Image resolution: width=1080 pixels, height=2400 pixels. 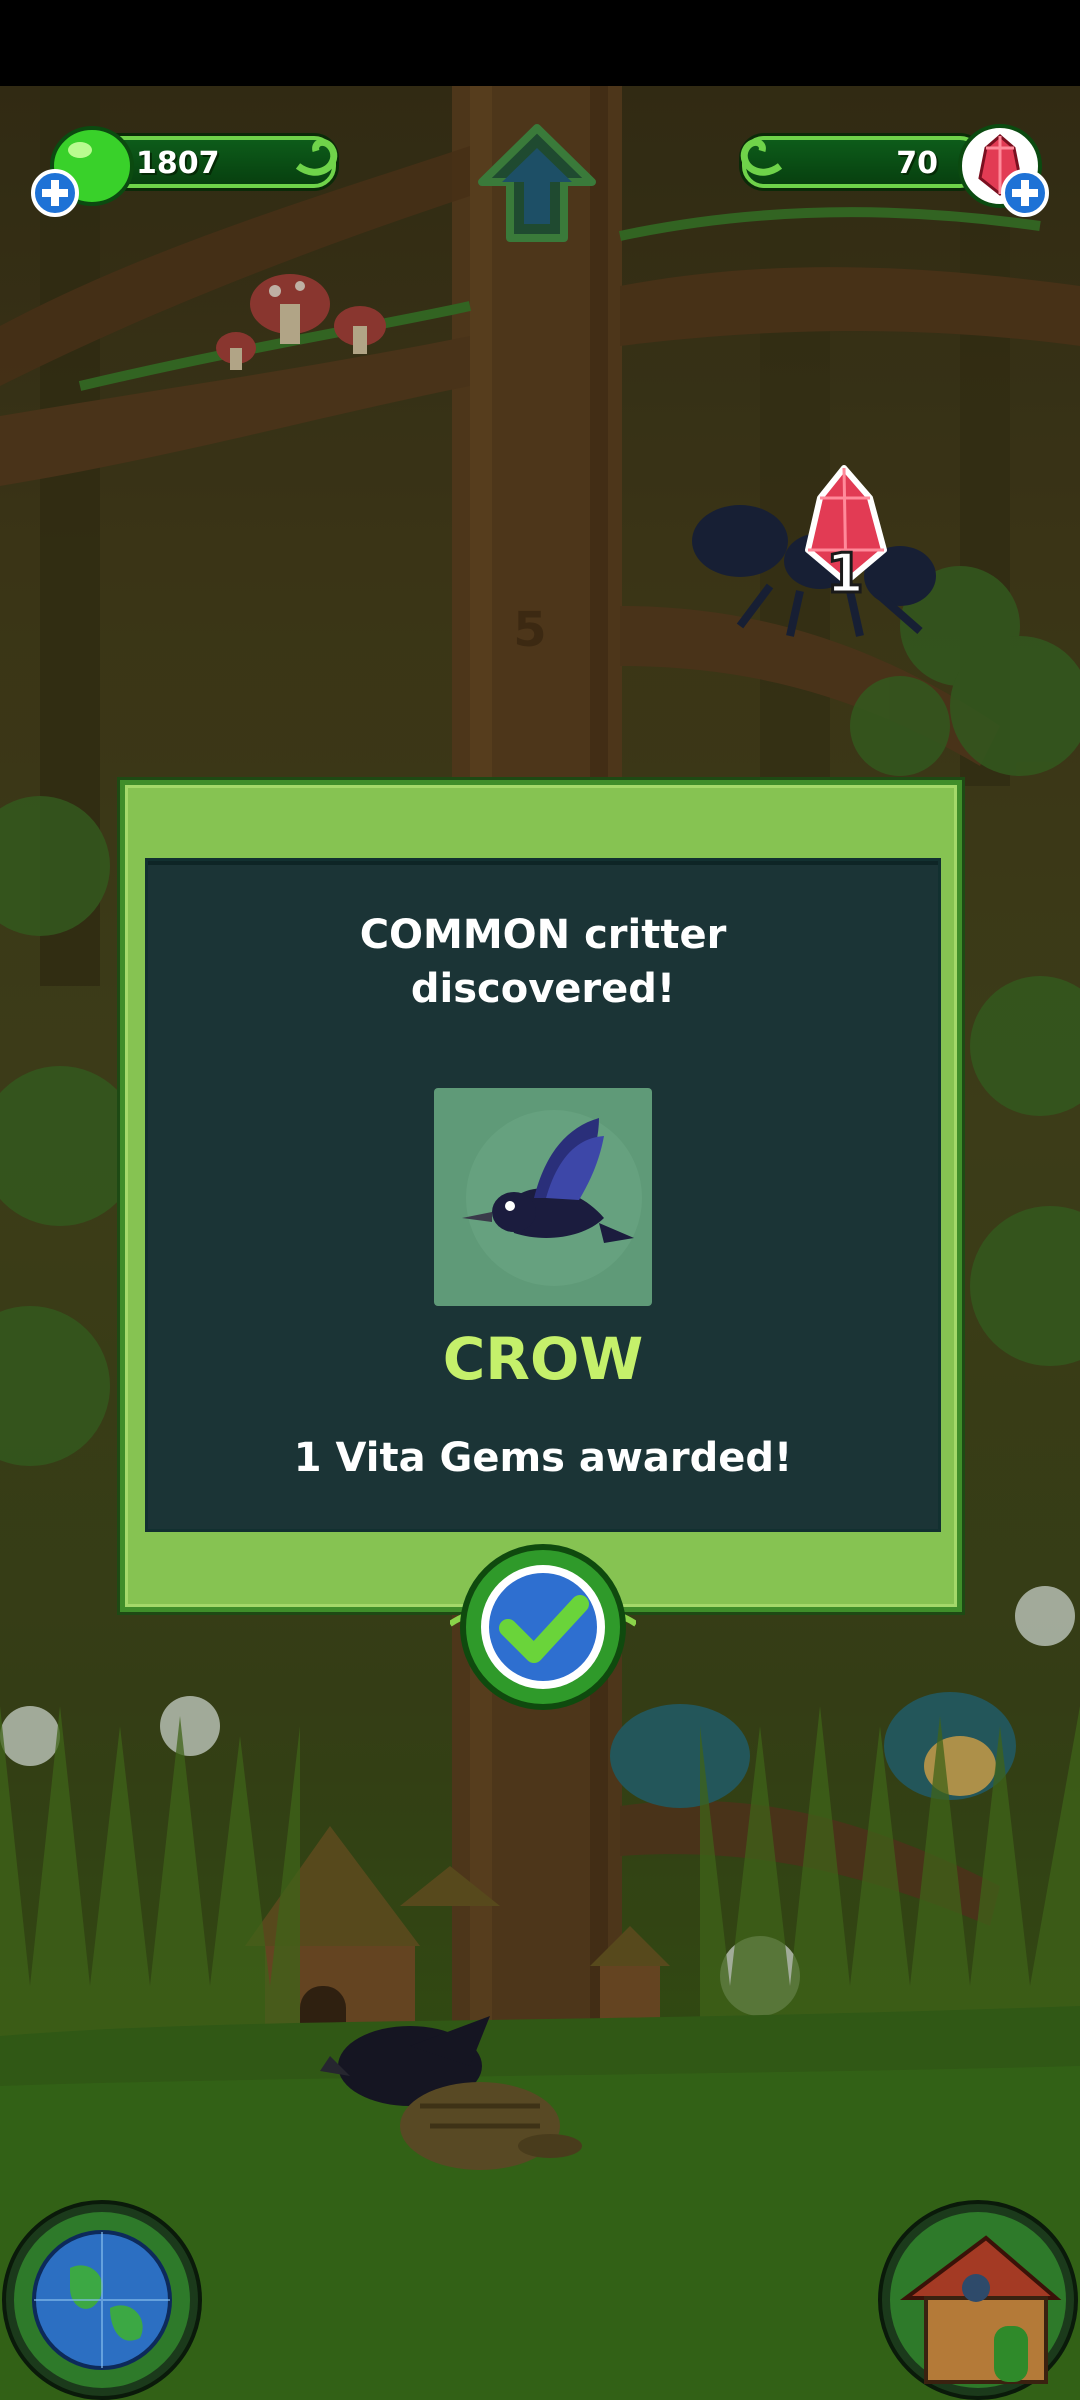 I want to click on critter-name: CROW, so click(x=543, y=1359).